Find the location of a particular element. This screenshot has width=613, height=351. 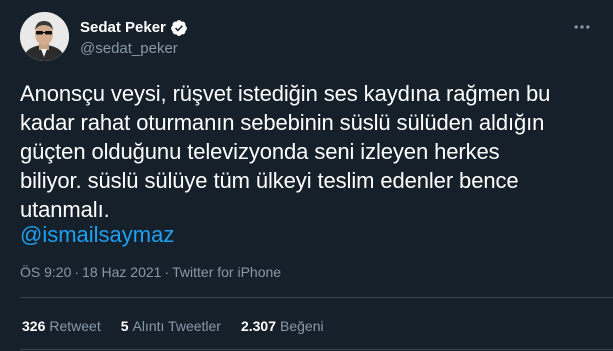

name-row: Sedat Peker is located at coordinates (134, 28).